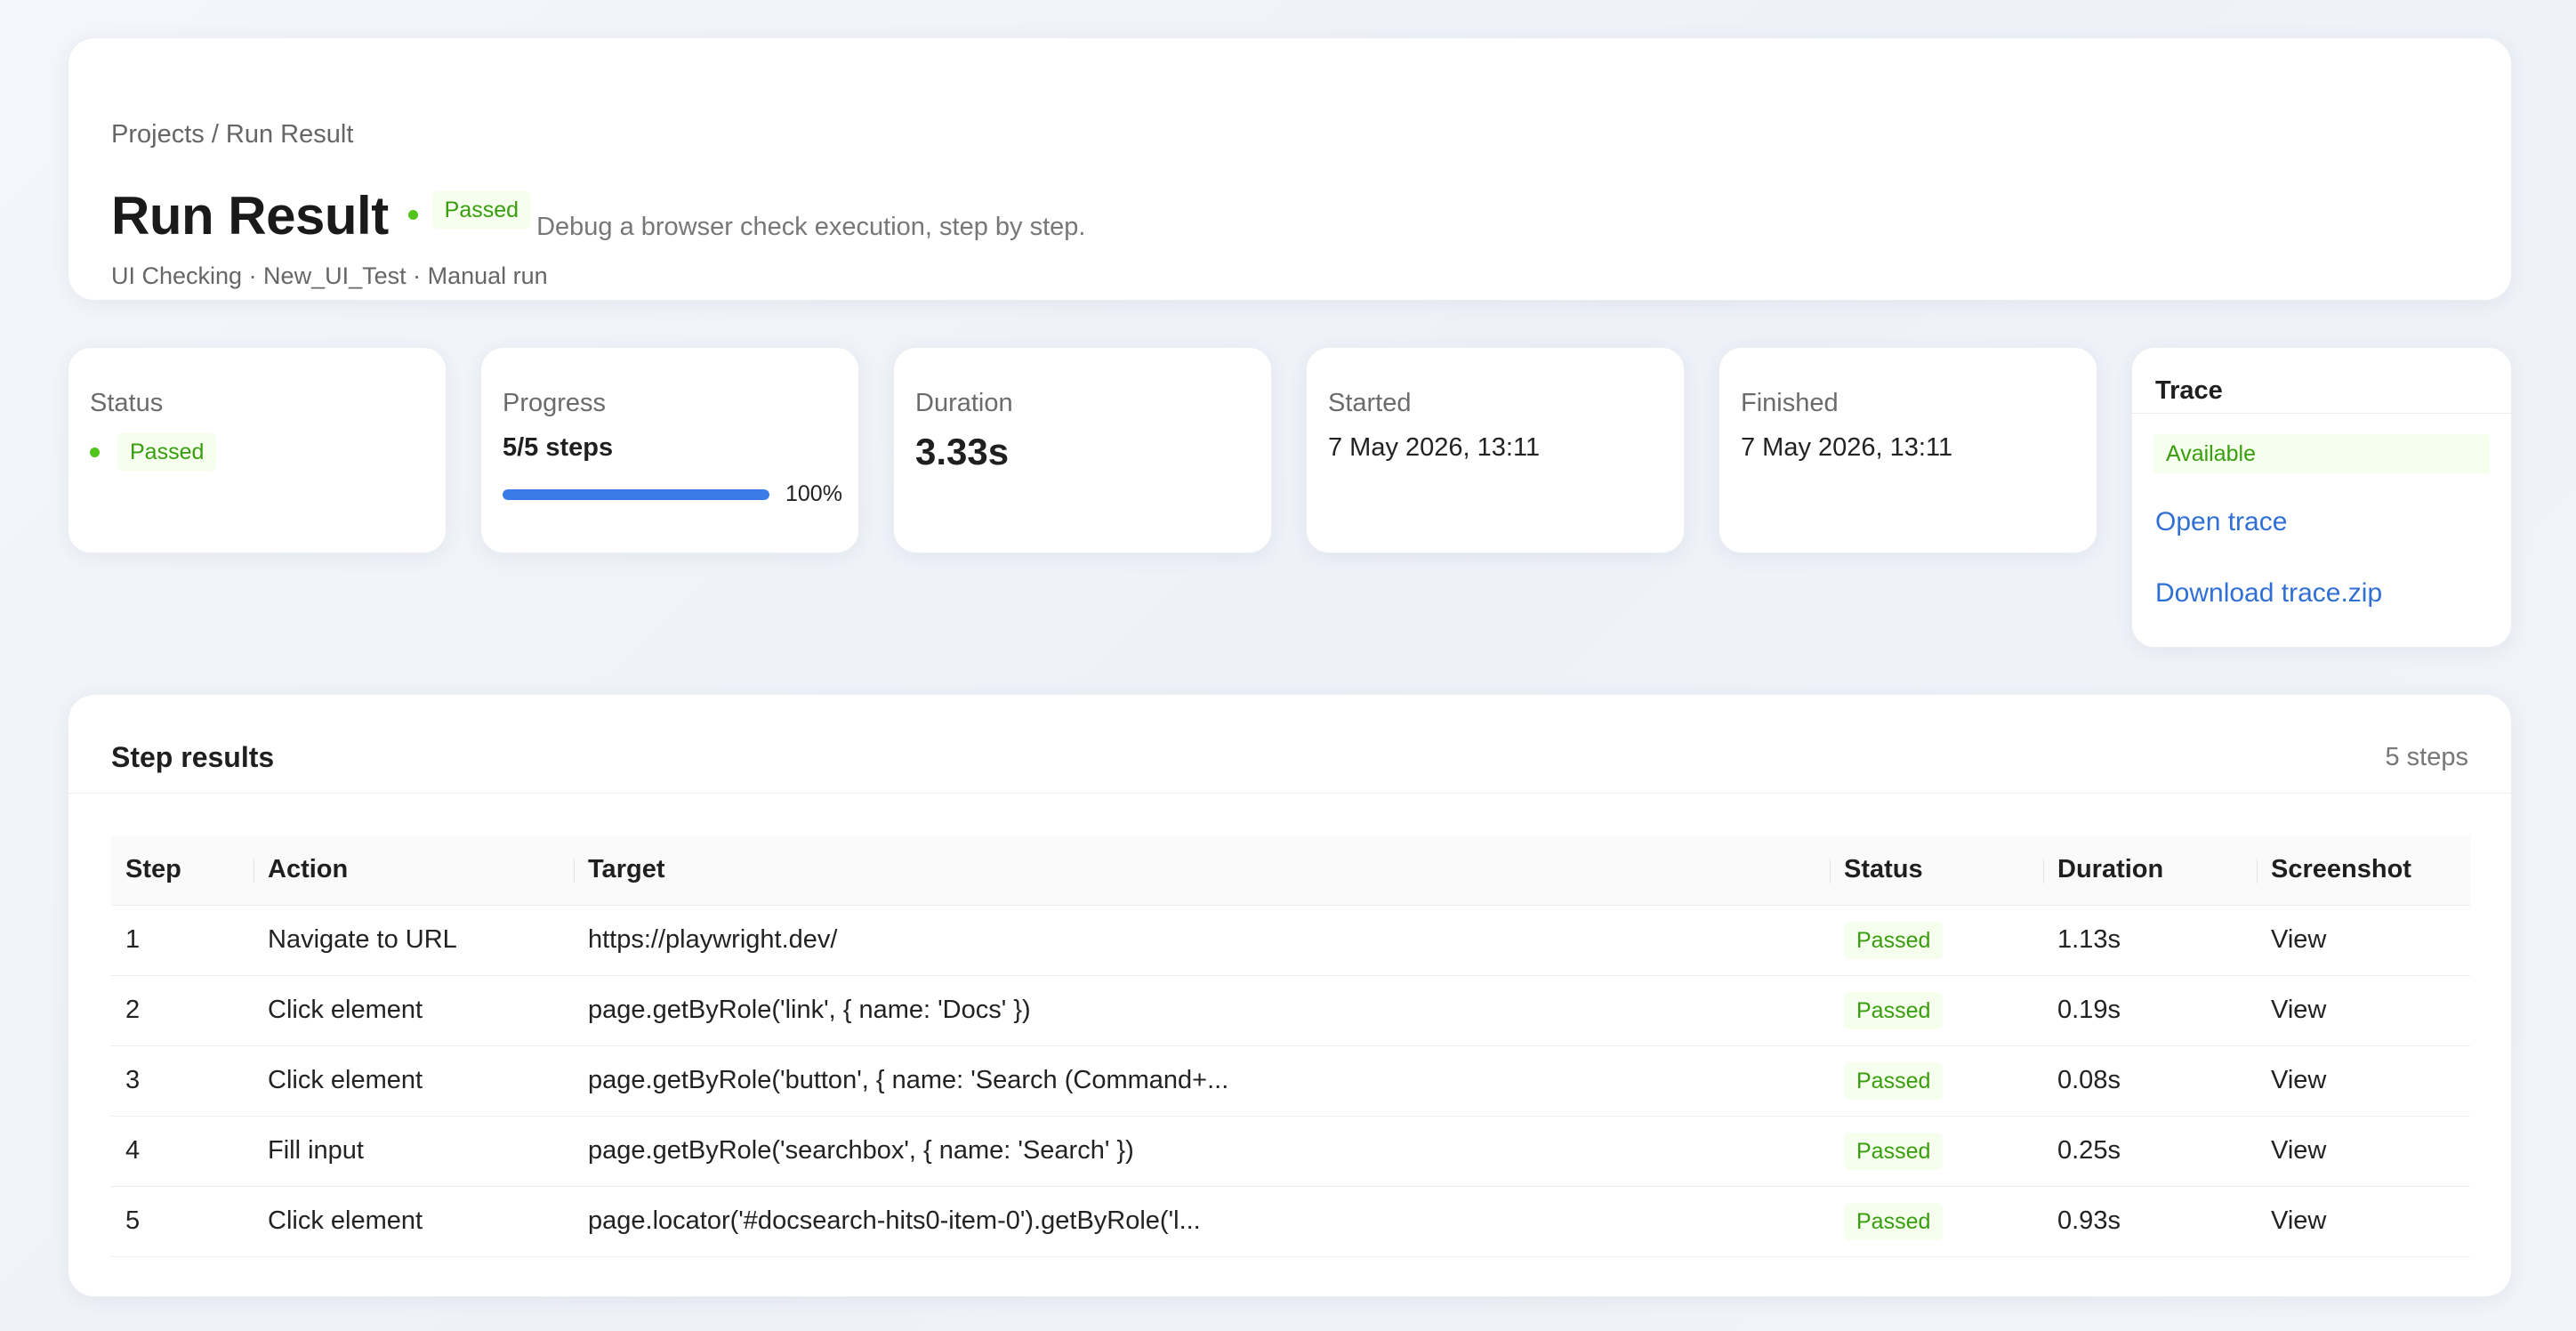 Image resolution: width=2576 pixels, height=1331 pixels. I want to click on progress-percent: 100%, so click(813, 493).